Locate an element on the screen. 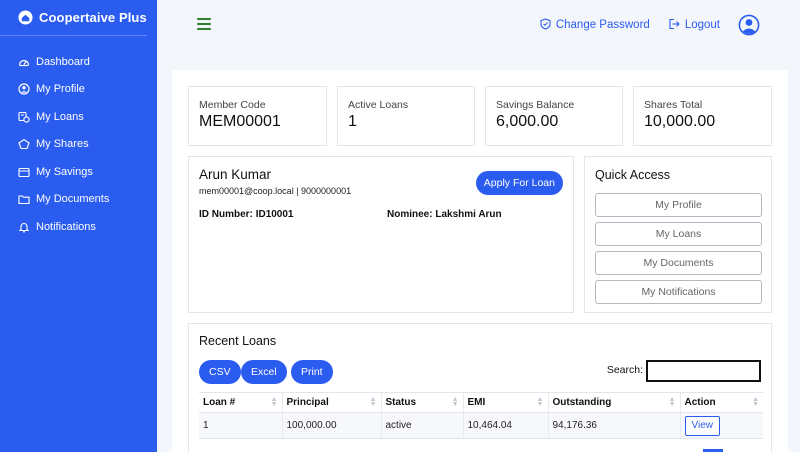  sidebar-item-my-savings: My Savings is located at coordinates (78, 172).